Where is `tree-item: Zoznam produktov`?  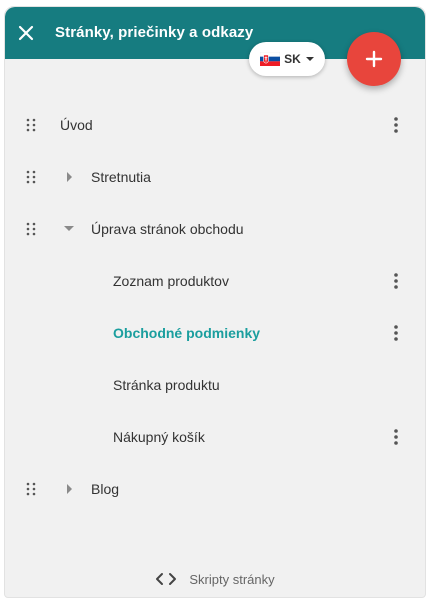 tree-item: Zoznam produktov is located at coordinates (215, 281).